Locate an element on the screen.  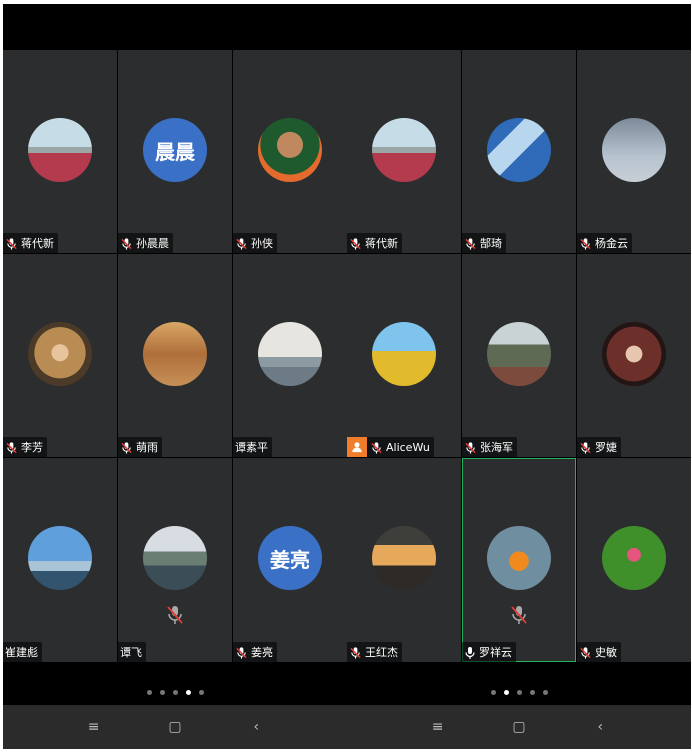
participant-tile: 姜亮 姜亮 is located at coordinates (290, 560).